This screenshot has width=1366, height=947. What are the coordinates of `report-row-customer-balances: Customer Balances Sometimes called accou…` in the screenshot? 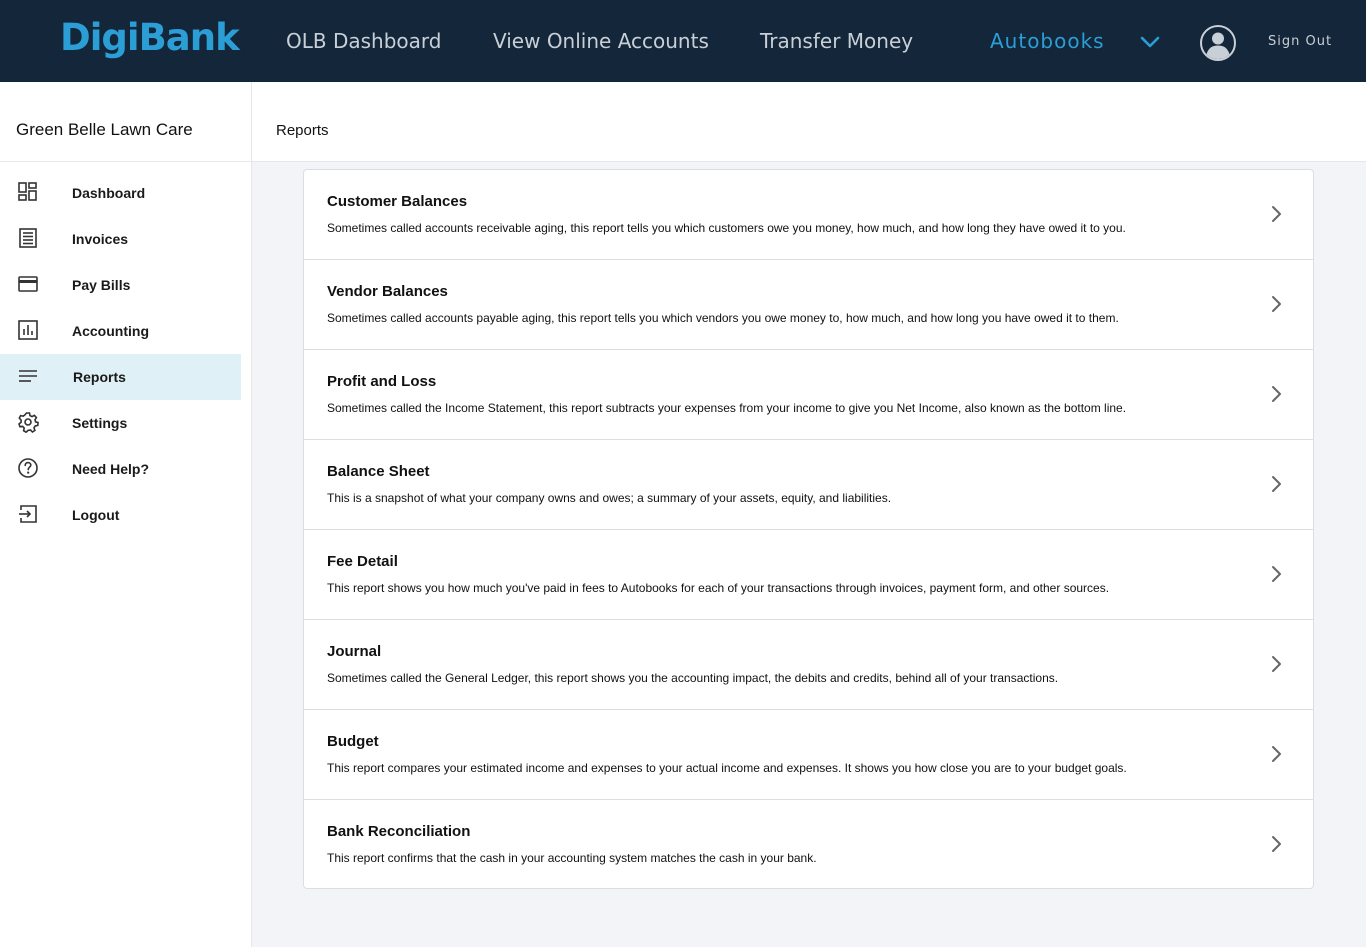 It's located at (808, 215).